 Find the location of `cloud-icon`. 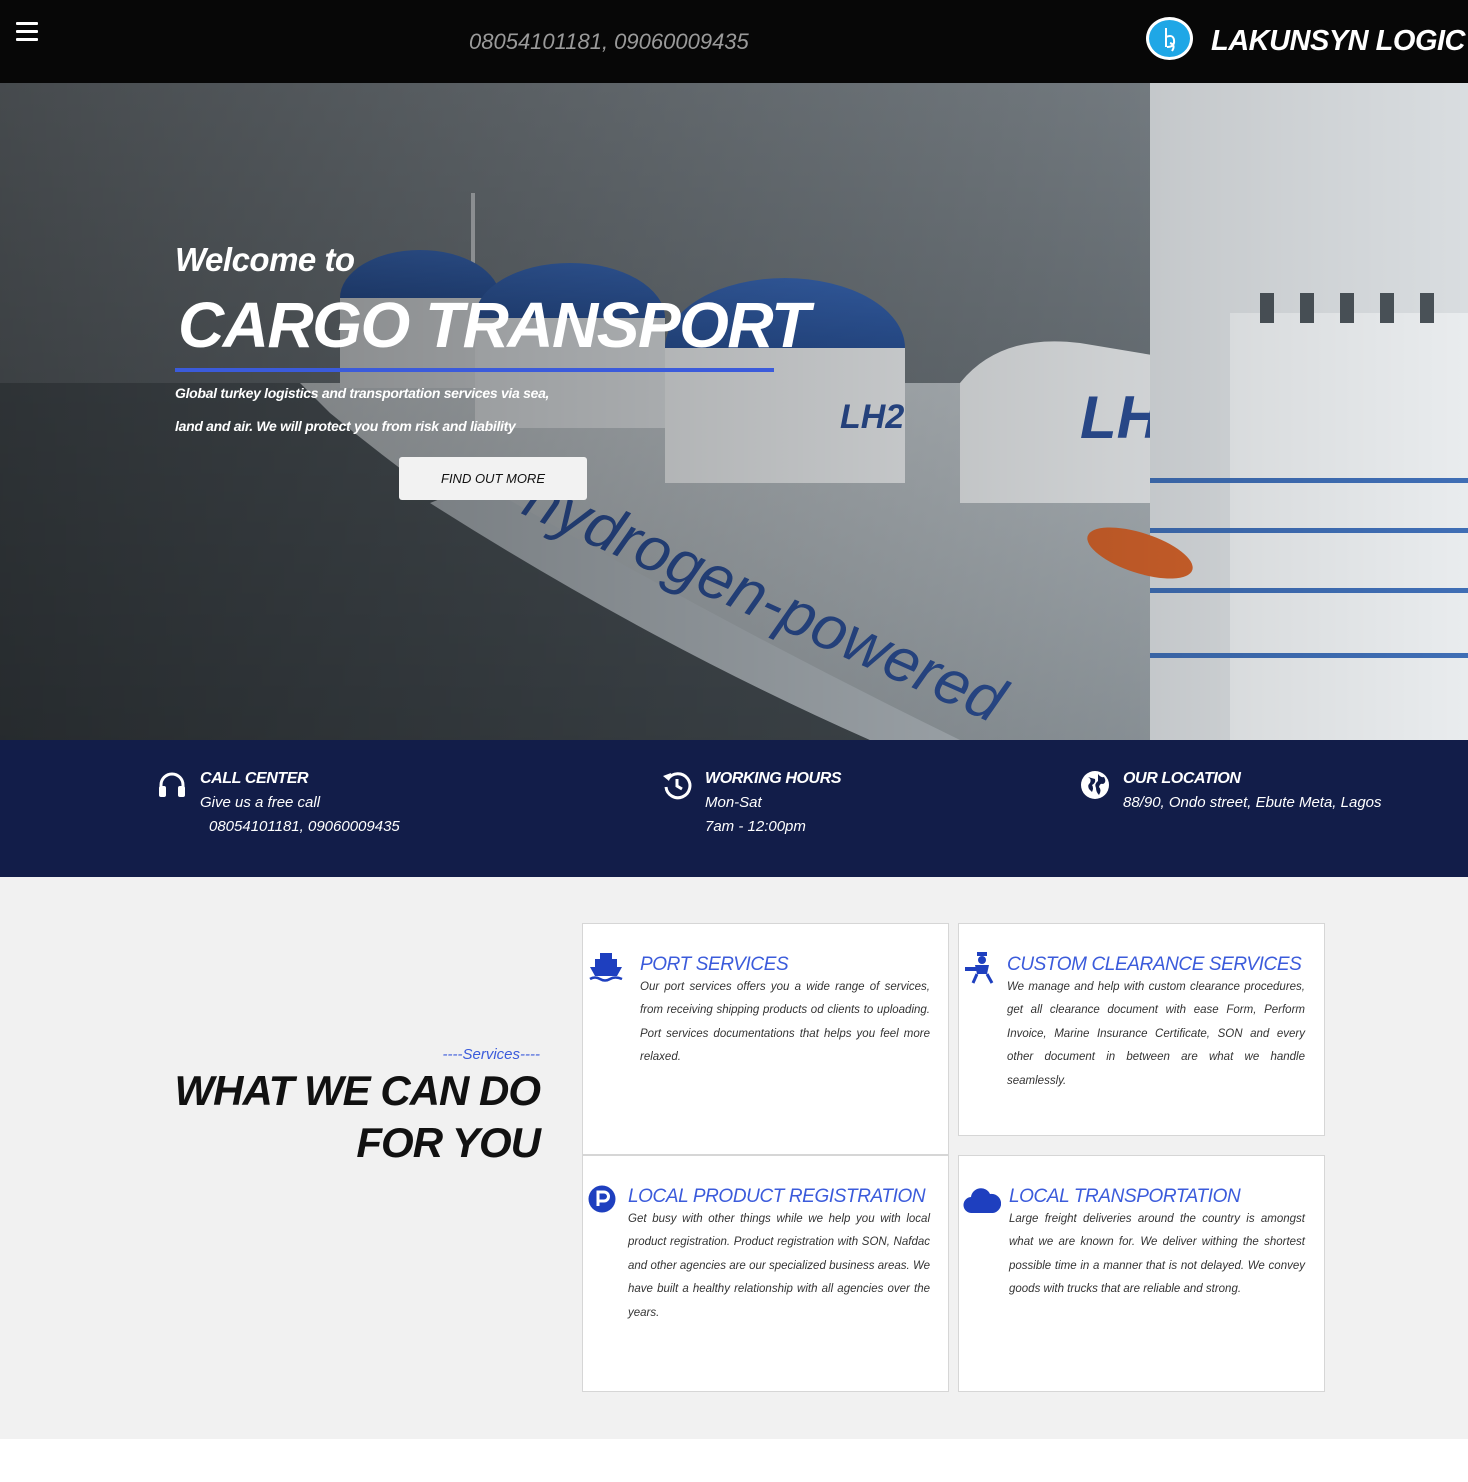

cloud-icon is located at coordinates (982, 1201).